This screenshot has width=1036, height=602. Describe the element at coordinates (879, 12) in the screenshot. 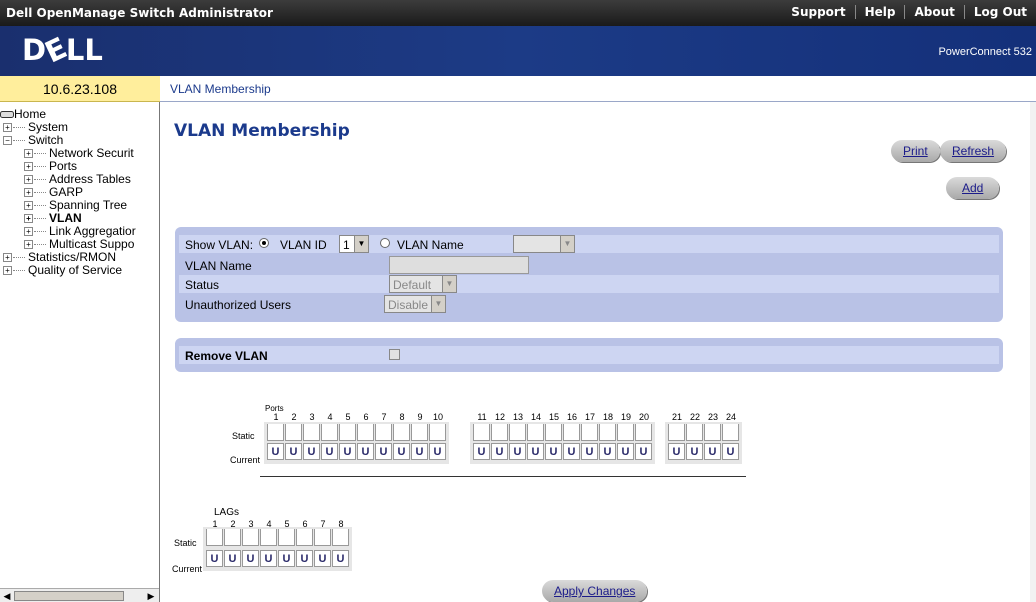

I see `help-link: Help` at that location.